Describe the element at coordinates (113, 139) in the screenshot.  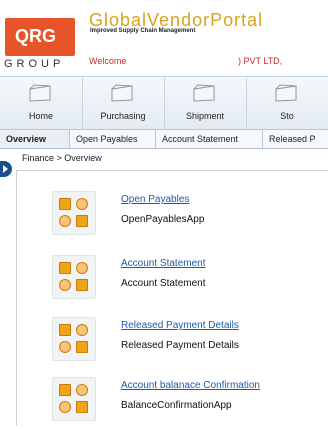
I see `tab-open-payables: Open Payables` at that location.